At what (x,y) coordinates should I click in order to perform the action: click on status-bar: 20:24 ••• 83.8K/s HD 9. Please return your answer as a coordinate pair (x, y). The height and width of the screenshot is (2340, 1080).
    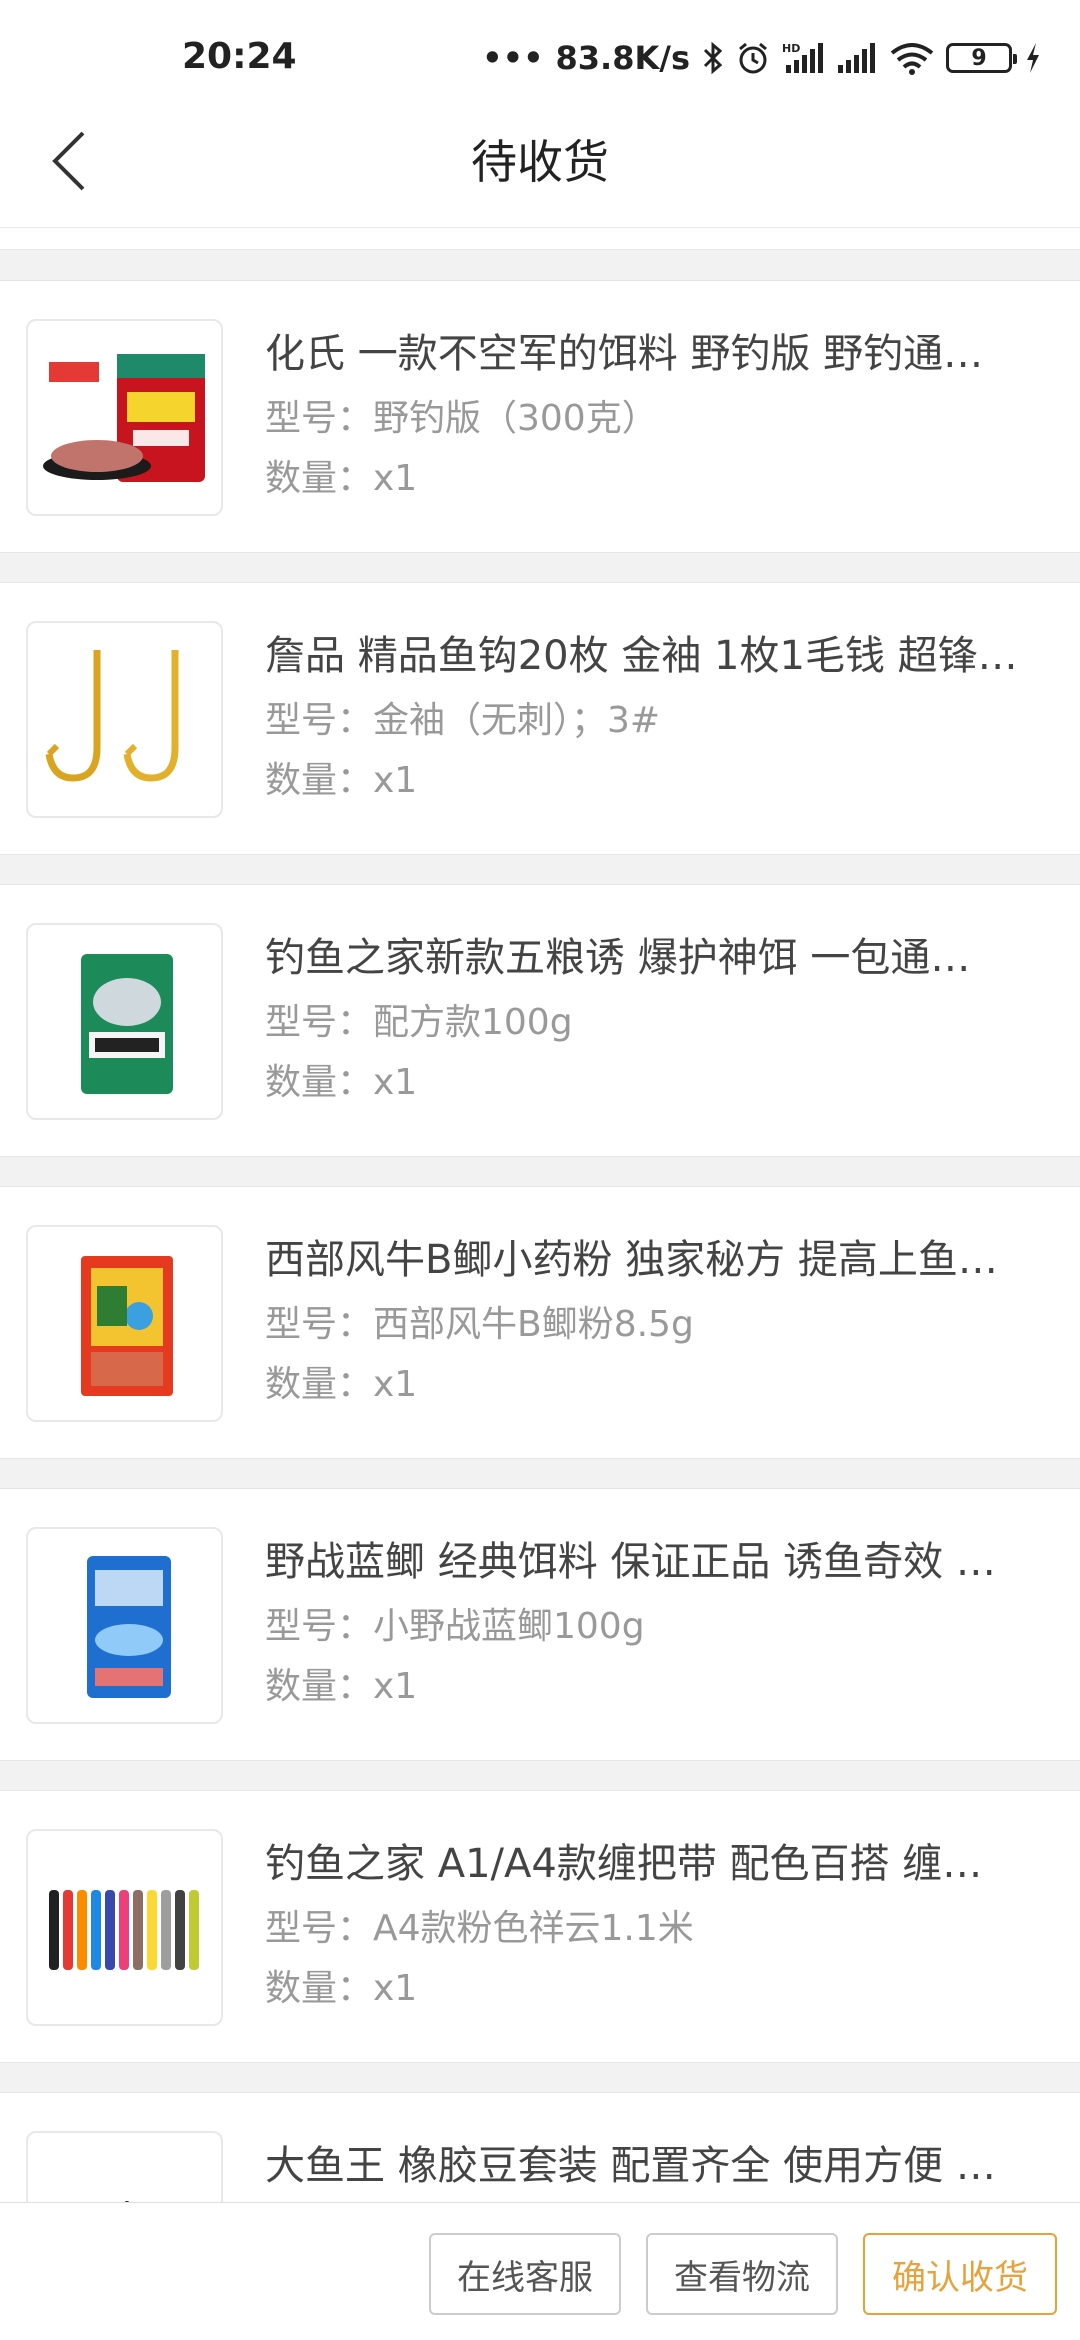
    Looking at the image, I should click on (540, 48).